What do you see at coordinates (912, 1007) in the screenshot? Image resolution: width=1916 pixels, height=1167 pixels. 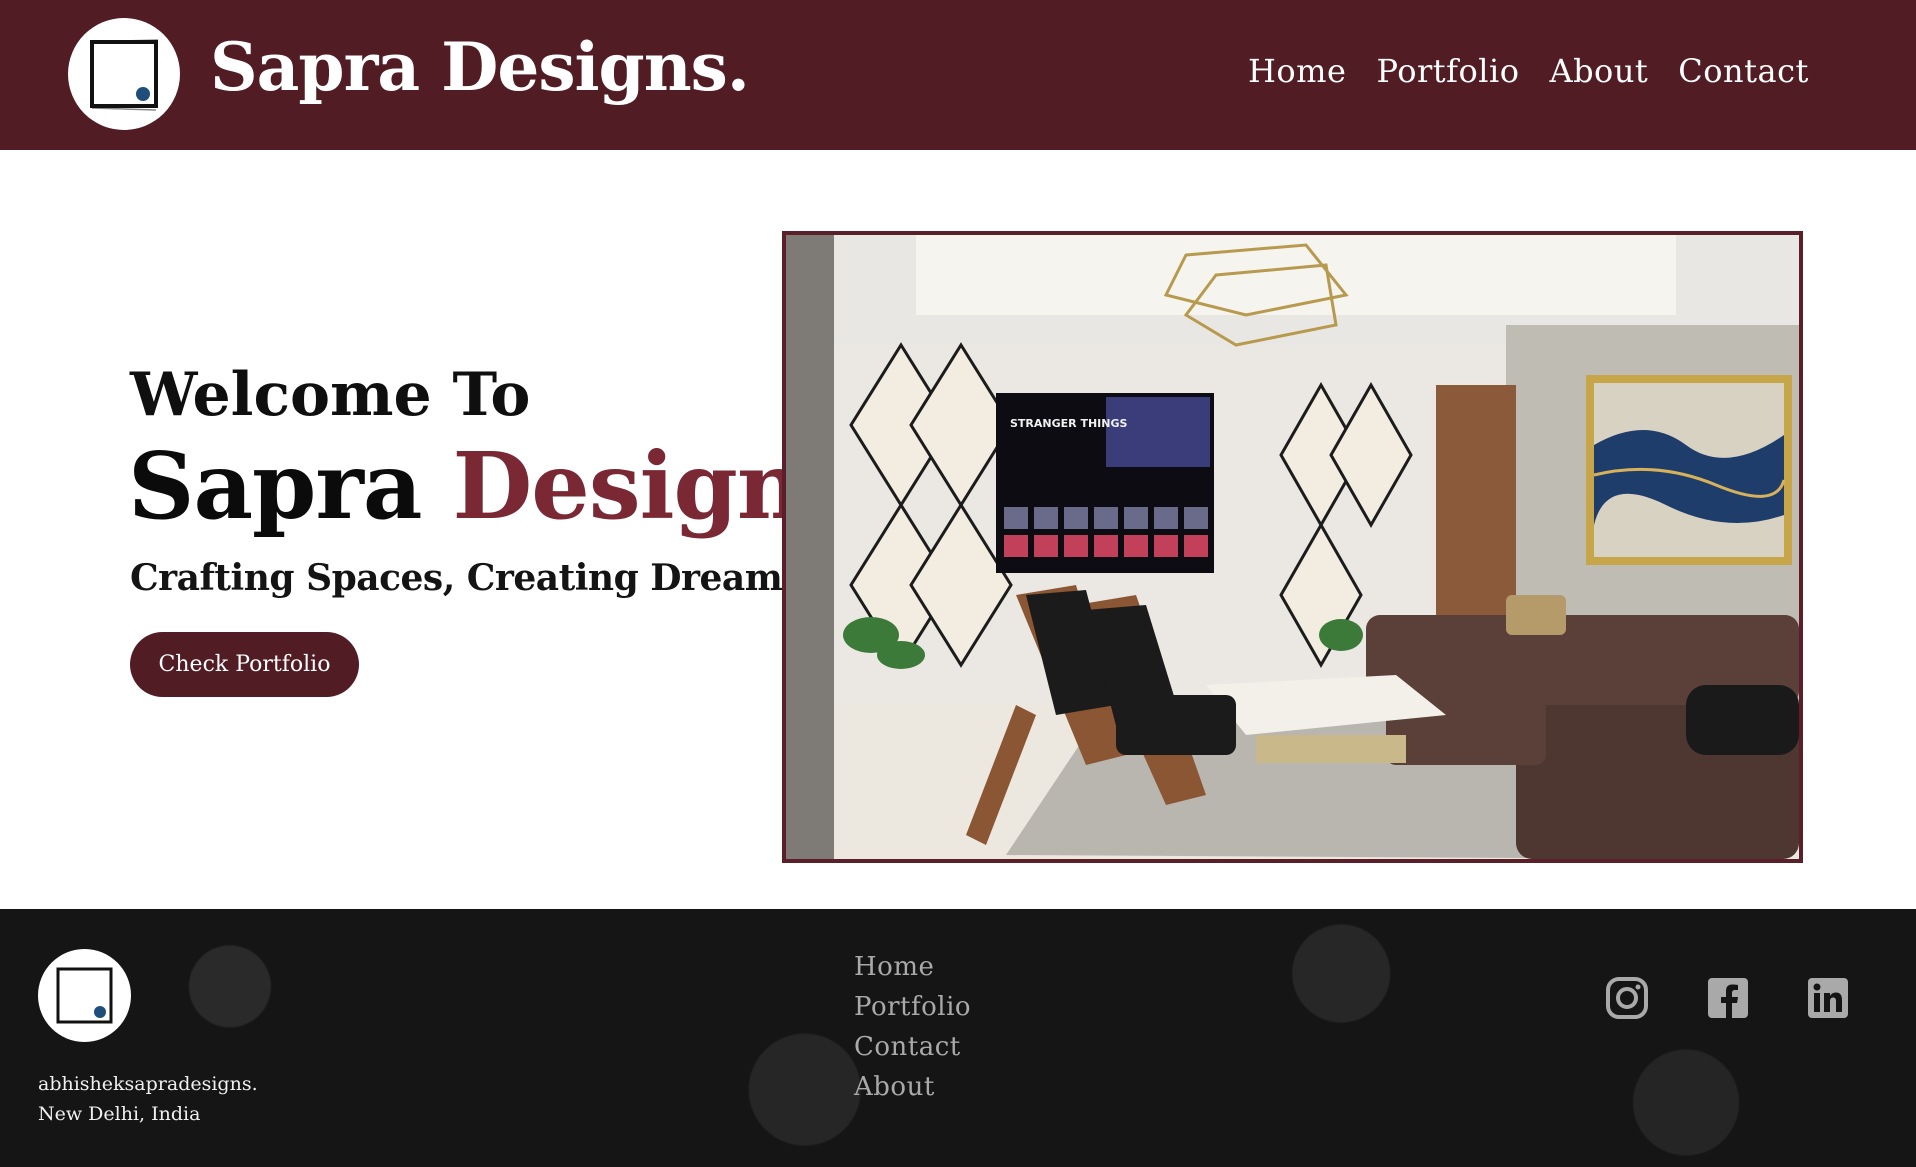 I see `footer-link-portfolio: Portfolio` at bounding box center [912, 1007].